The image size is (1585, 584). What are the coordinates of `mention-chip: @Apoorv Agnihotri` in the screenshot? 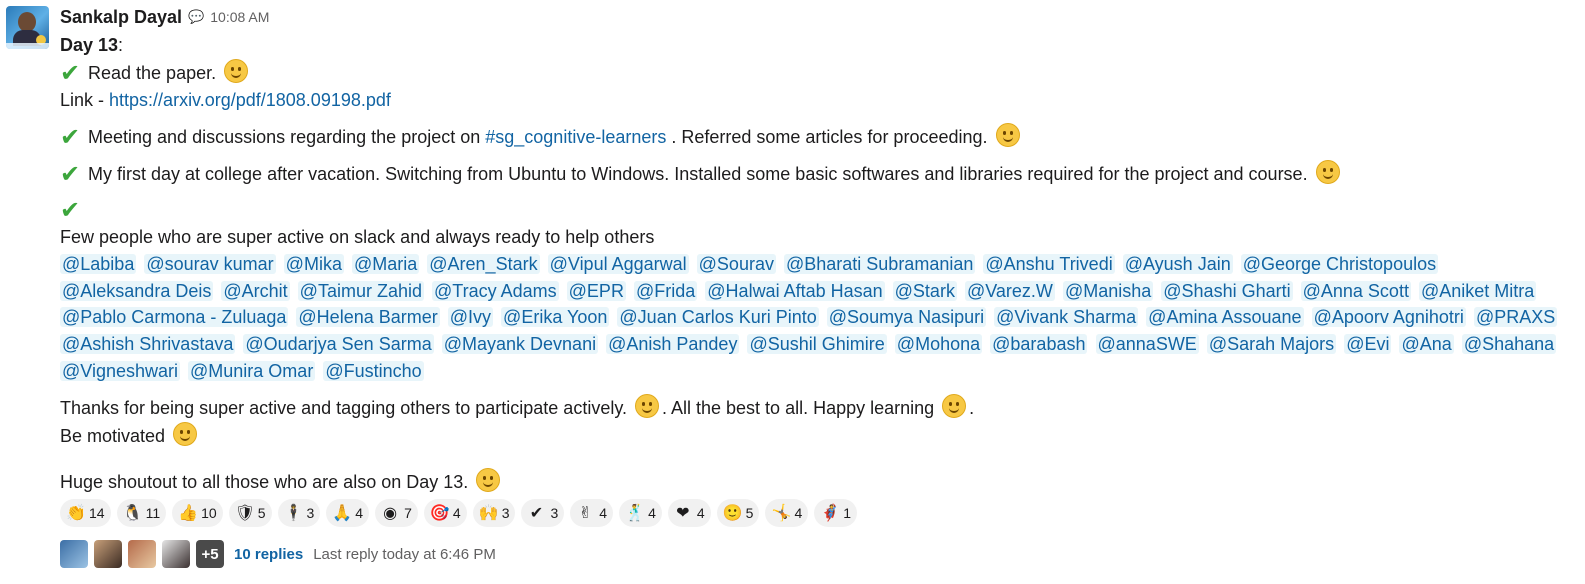 It's located at (1388, 317).